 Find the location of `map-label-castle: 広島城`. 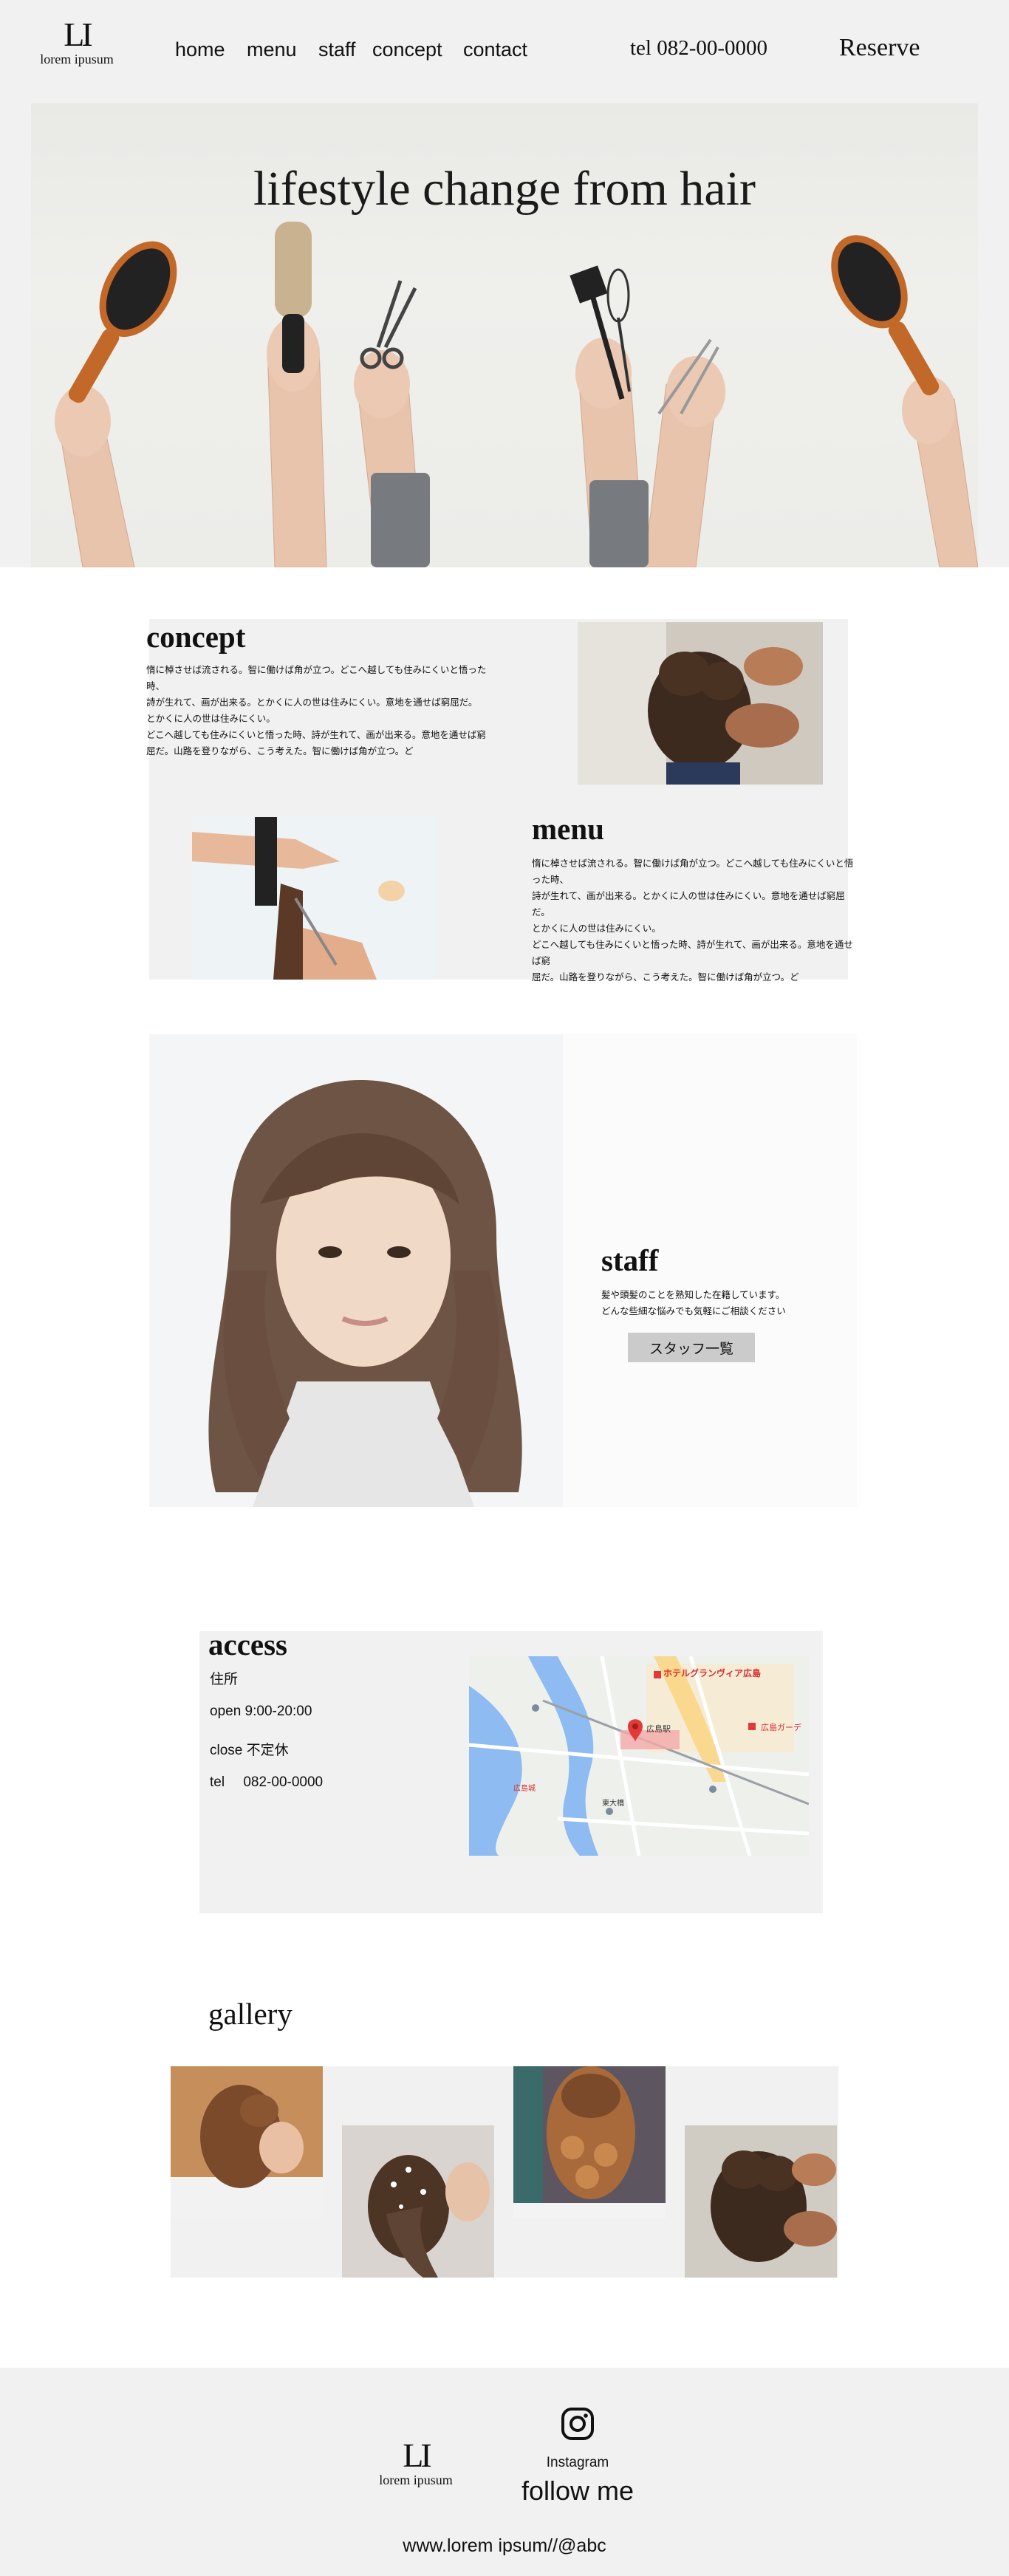

map-label-castle: 広島城 is located at coordinates (524, 1789).